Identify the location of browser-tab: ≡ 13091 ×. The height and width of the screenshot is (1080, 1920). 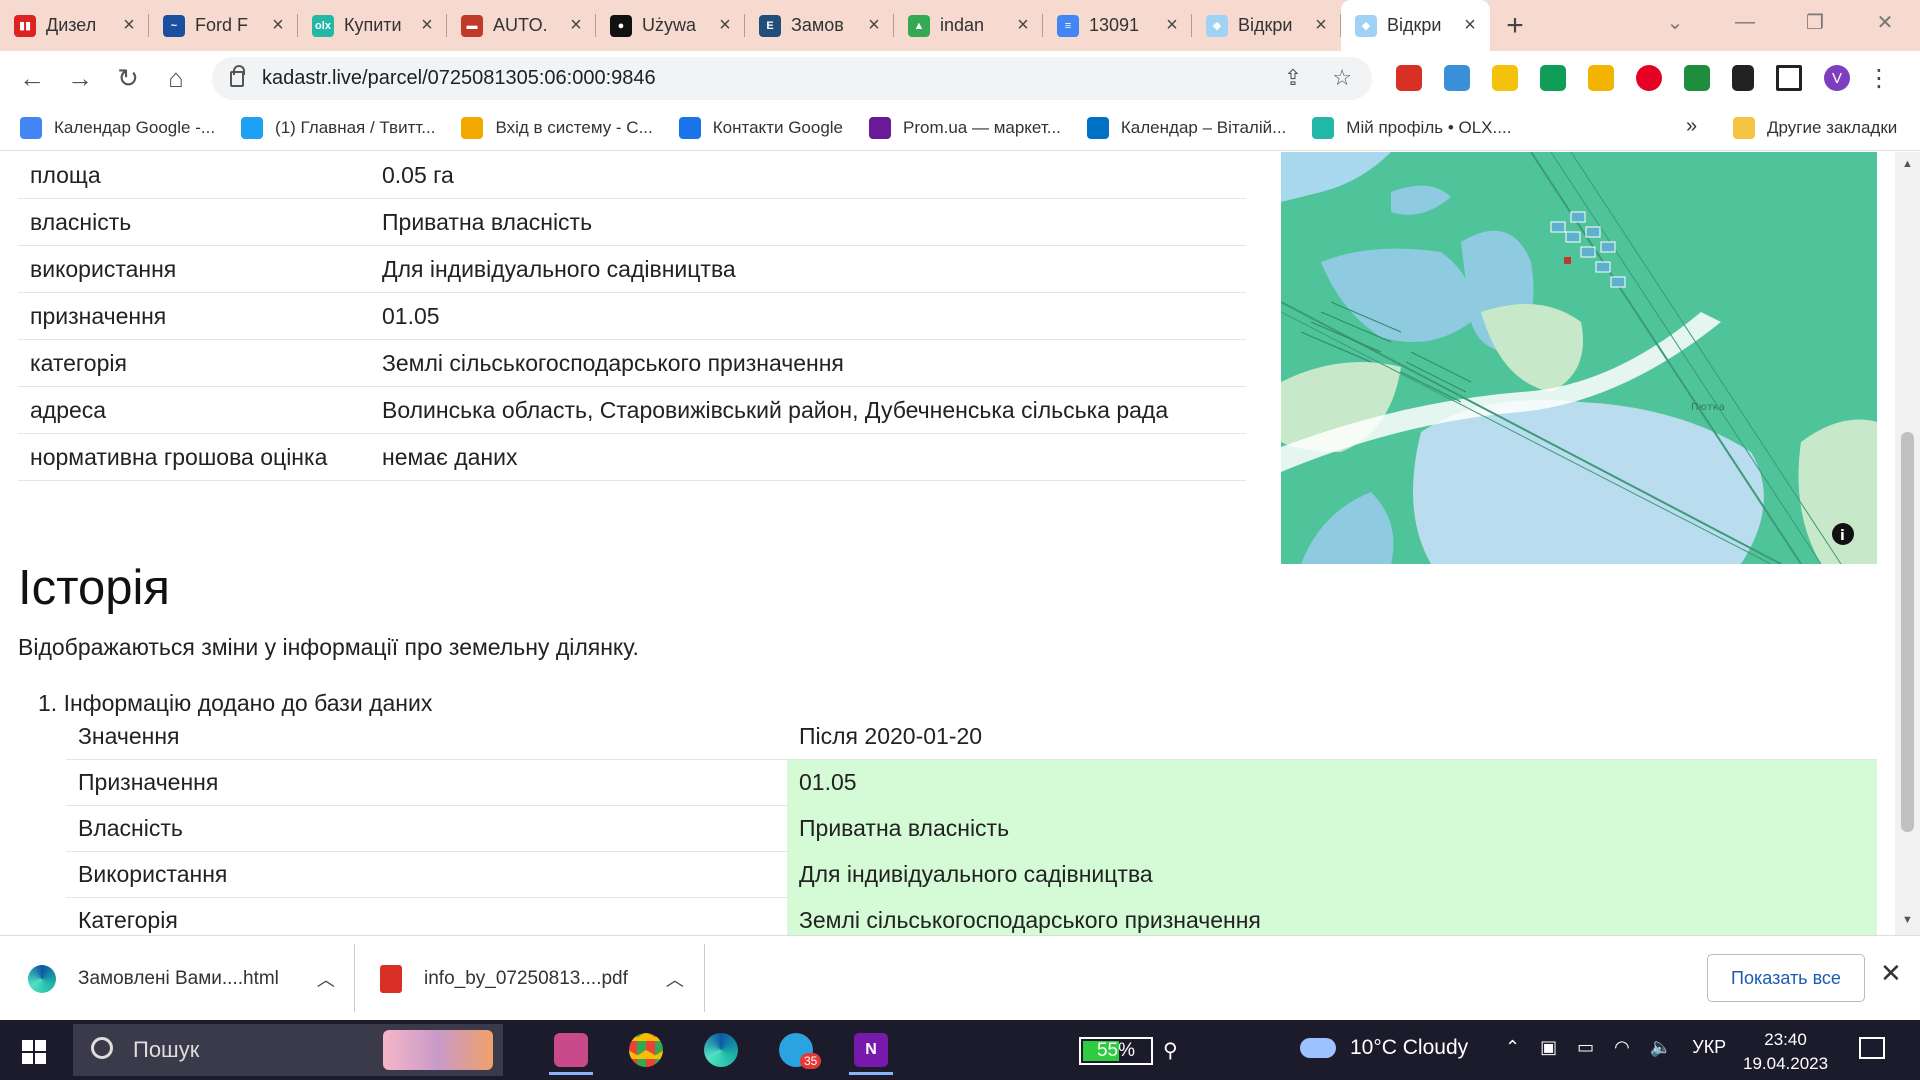
(1117, 25).